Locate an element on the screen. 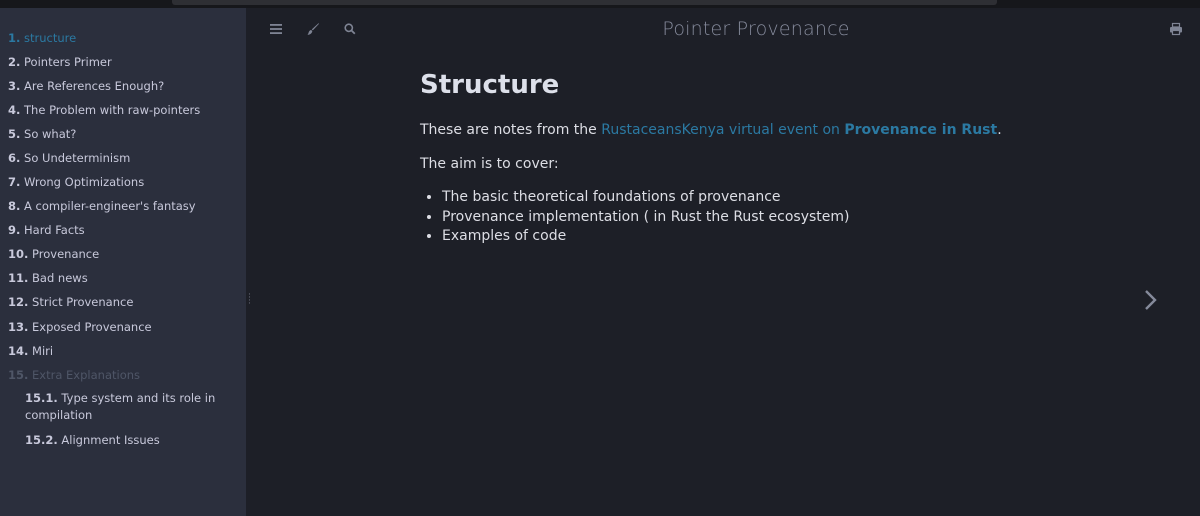 The height and width of the screenshot is (516, 1200). print-icon is located at coordinates (1176, 30).